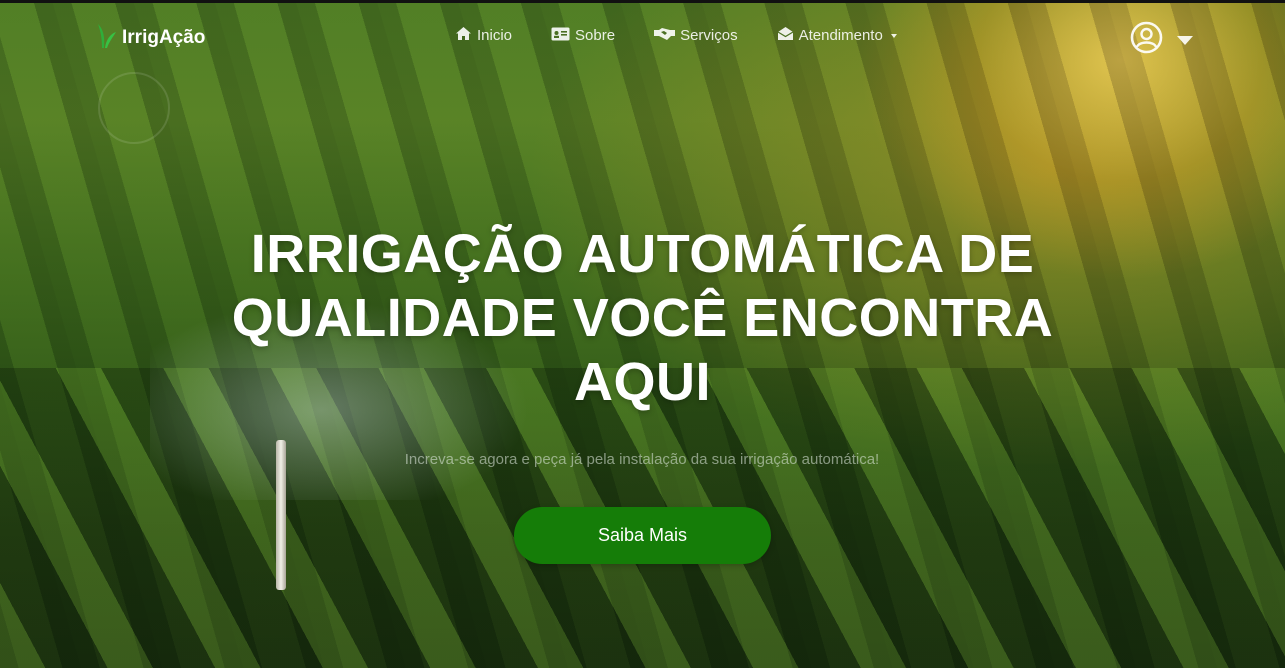  I want to click on home-icon, so click(463, 35).